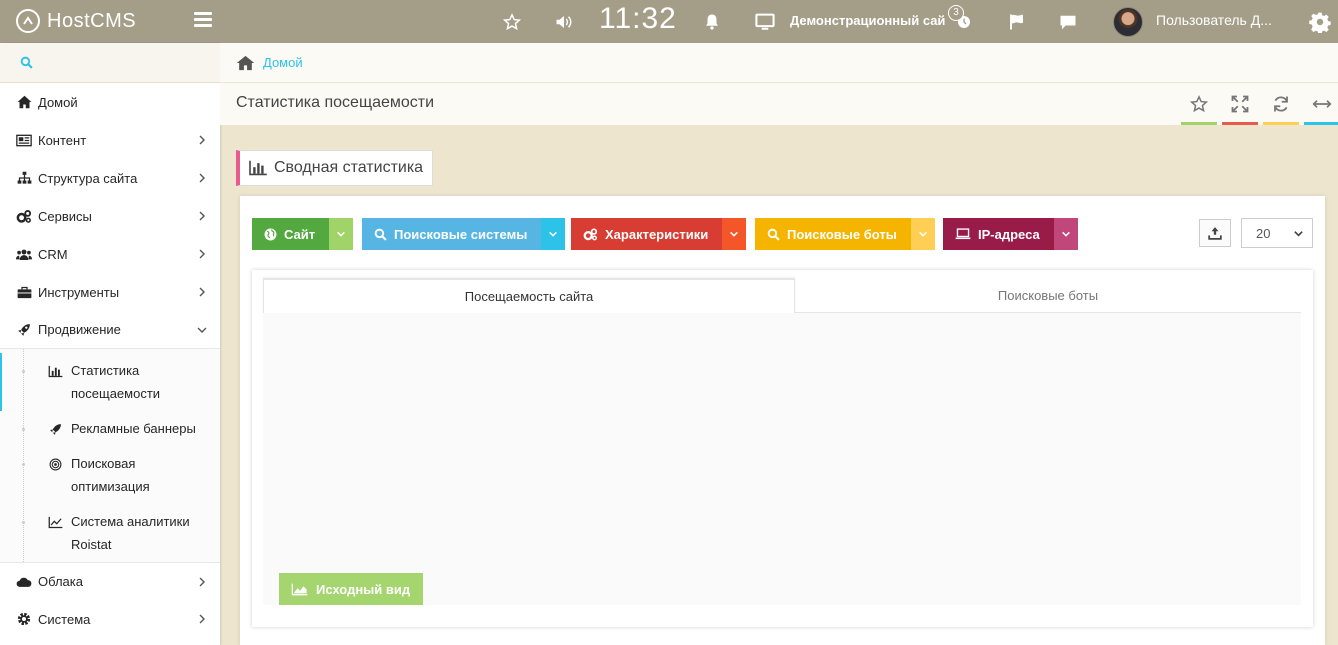 The height and width of the screenshot is (645, 1338). I want to click on btn-group-characteristics: Характеристики, so click(659, 234).